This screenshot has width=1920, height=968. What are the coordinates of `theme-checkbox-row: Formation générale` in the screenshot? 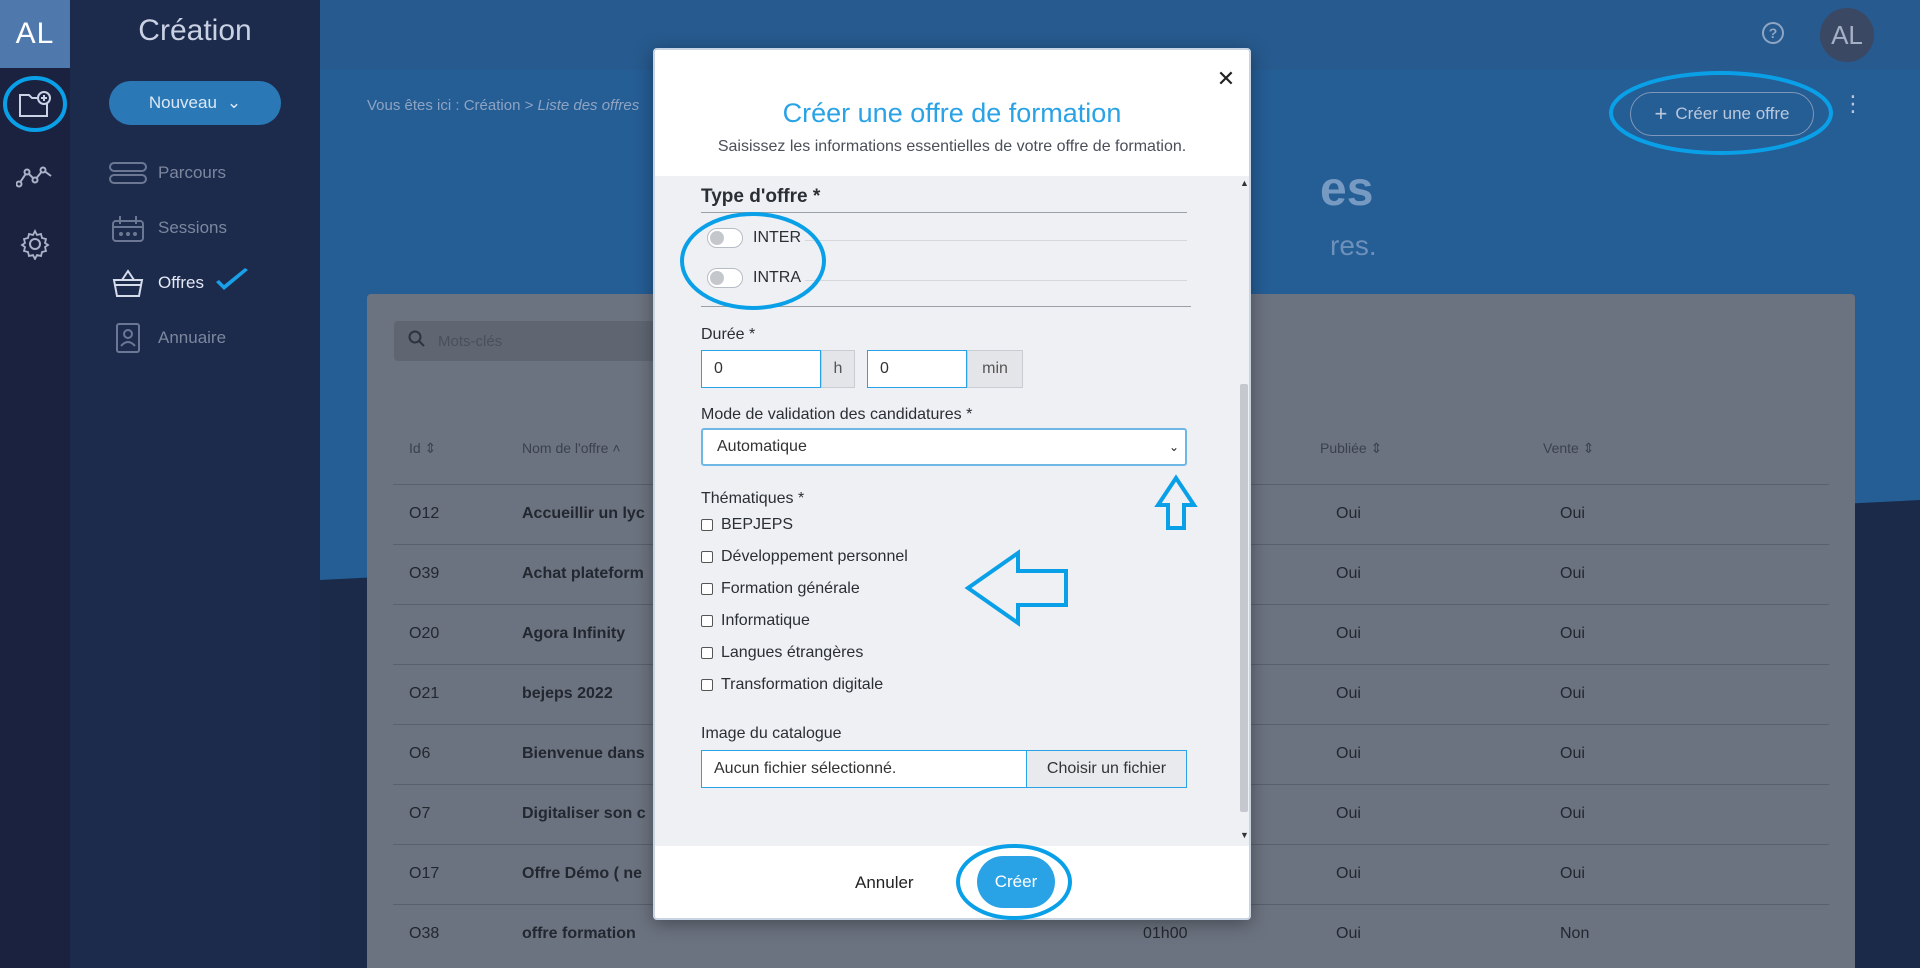 It's located at (780, 589).